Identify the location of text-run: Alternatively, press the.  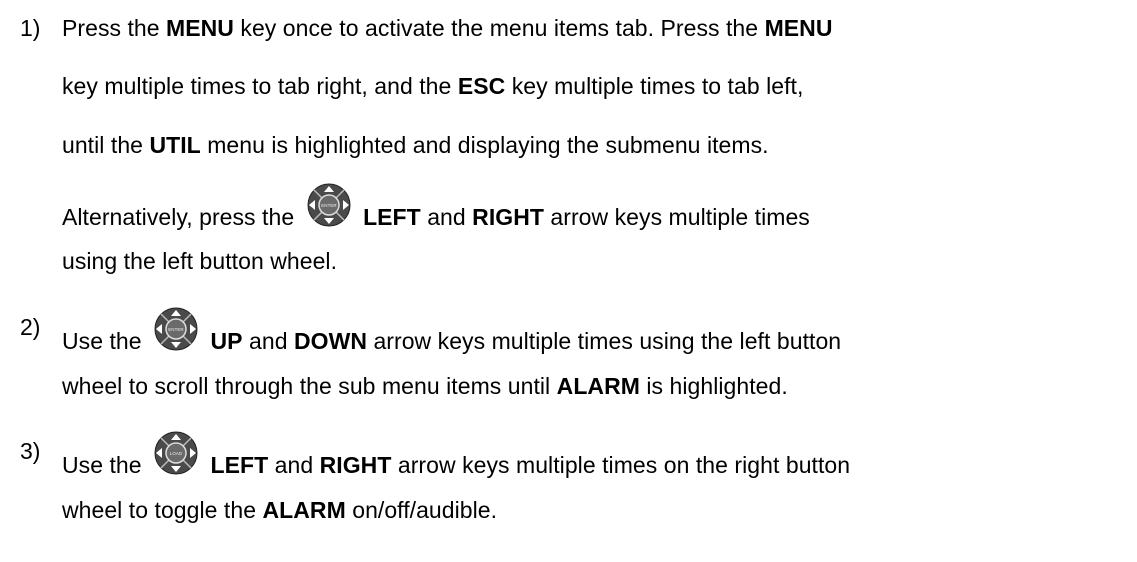
(181, 217).